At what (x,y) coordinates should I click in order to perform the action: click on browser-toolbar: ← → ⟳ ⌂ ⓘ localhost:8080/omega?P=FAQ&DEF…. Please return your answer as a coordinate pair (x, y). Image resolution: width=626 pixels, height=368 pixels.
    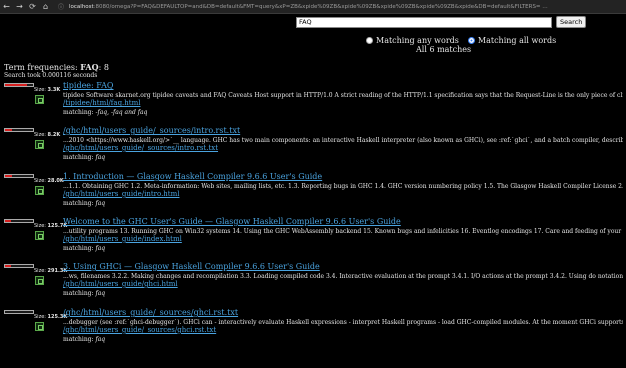
    Looking at the image, I should click on (313, 7).